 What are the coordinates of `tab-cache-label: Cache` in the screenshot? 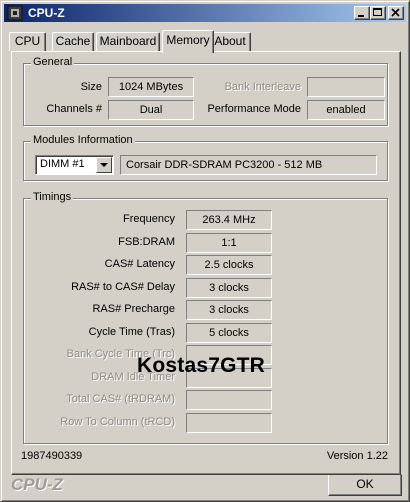 It's located at (73, 41).